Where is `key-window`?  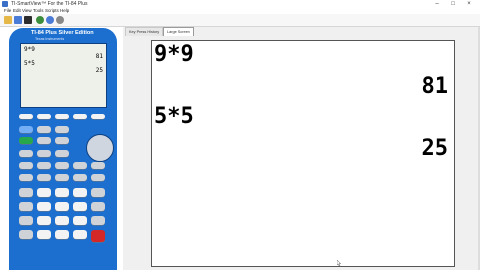 key-window is located at coordinates (44, 116).